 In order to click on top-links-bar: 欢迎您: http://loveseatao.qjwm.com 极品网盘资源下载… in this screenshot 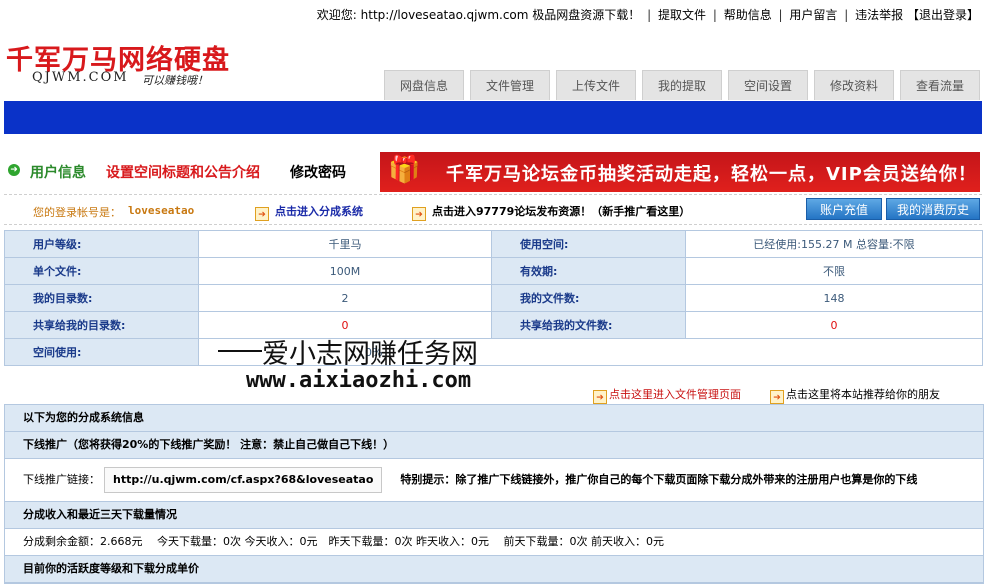, I will do `click(648, 14)`.